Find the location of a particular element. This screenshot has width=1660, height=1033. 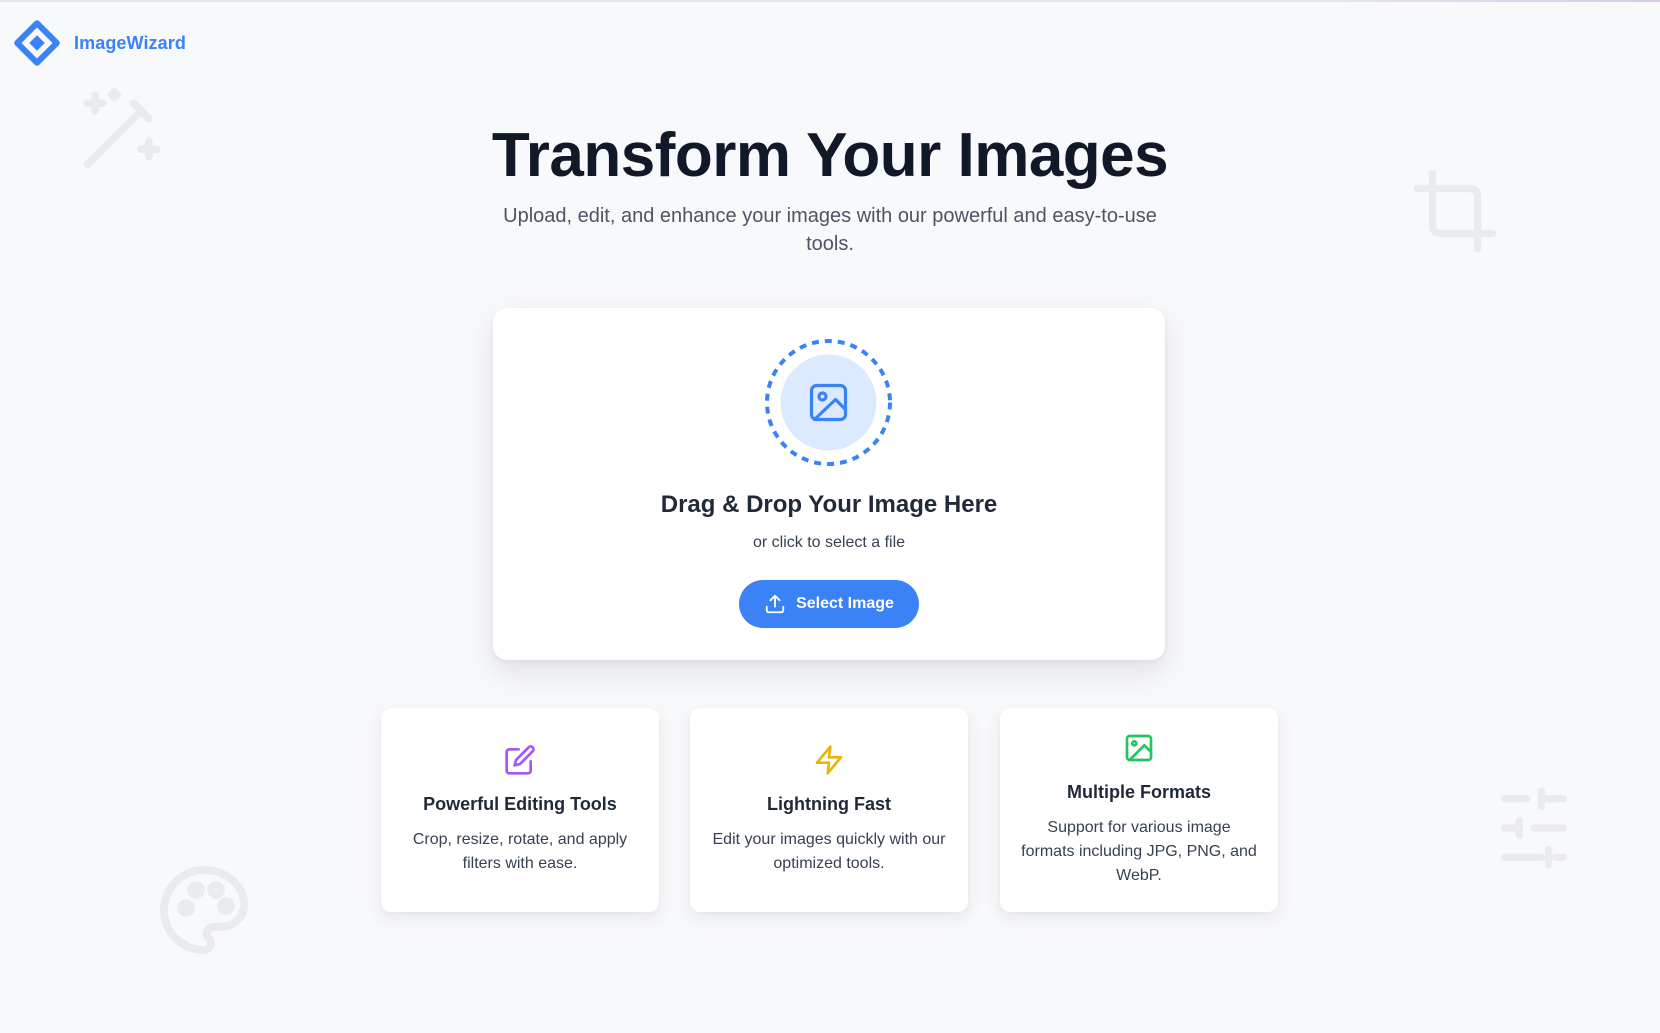

feature-title: Lightning Fast is located at coordinates (829, 804).